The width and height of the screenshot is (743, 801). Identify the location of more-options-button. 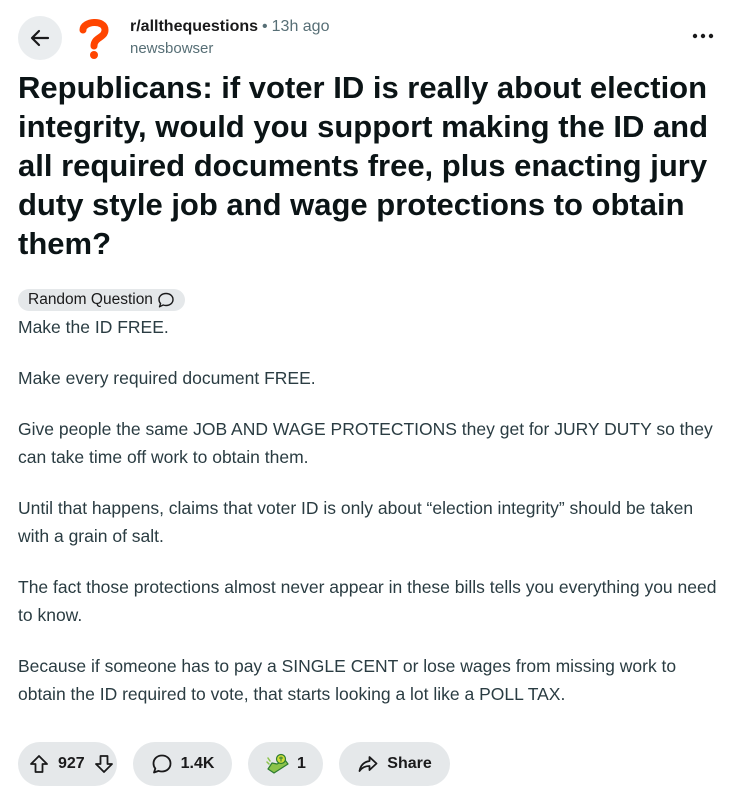
(703, 36).